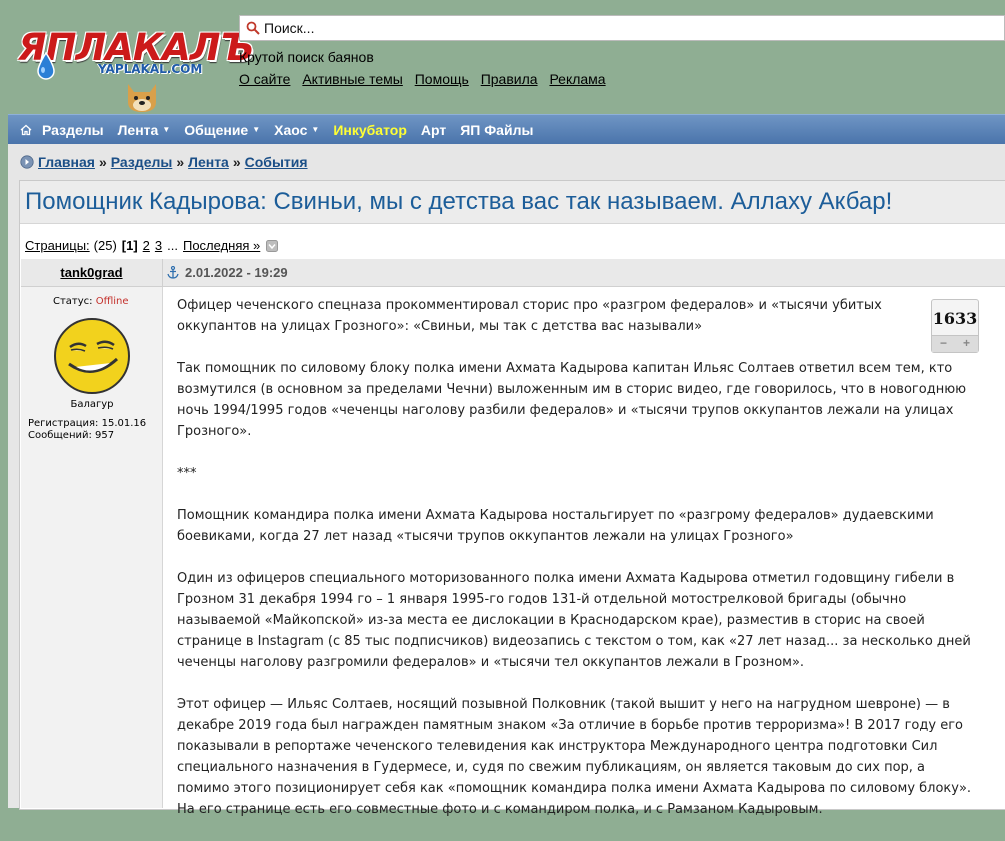 The image size is (1005, 841). What do you see at coordinates (46, 66) in the screenshot?
I see `water-drop-icon` at bounding box center [46, 66].